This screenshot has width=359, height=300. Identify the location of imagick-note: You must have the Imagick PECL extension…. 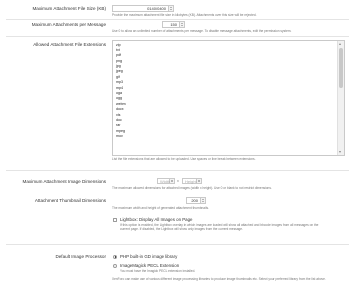
(158, 271).